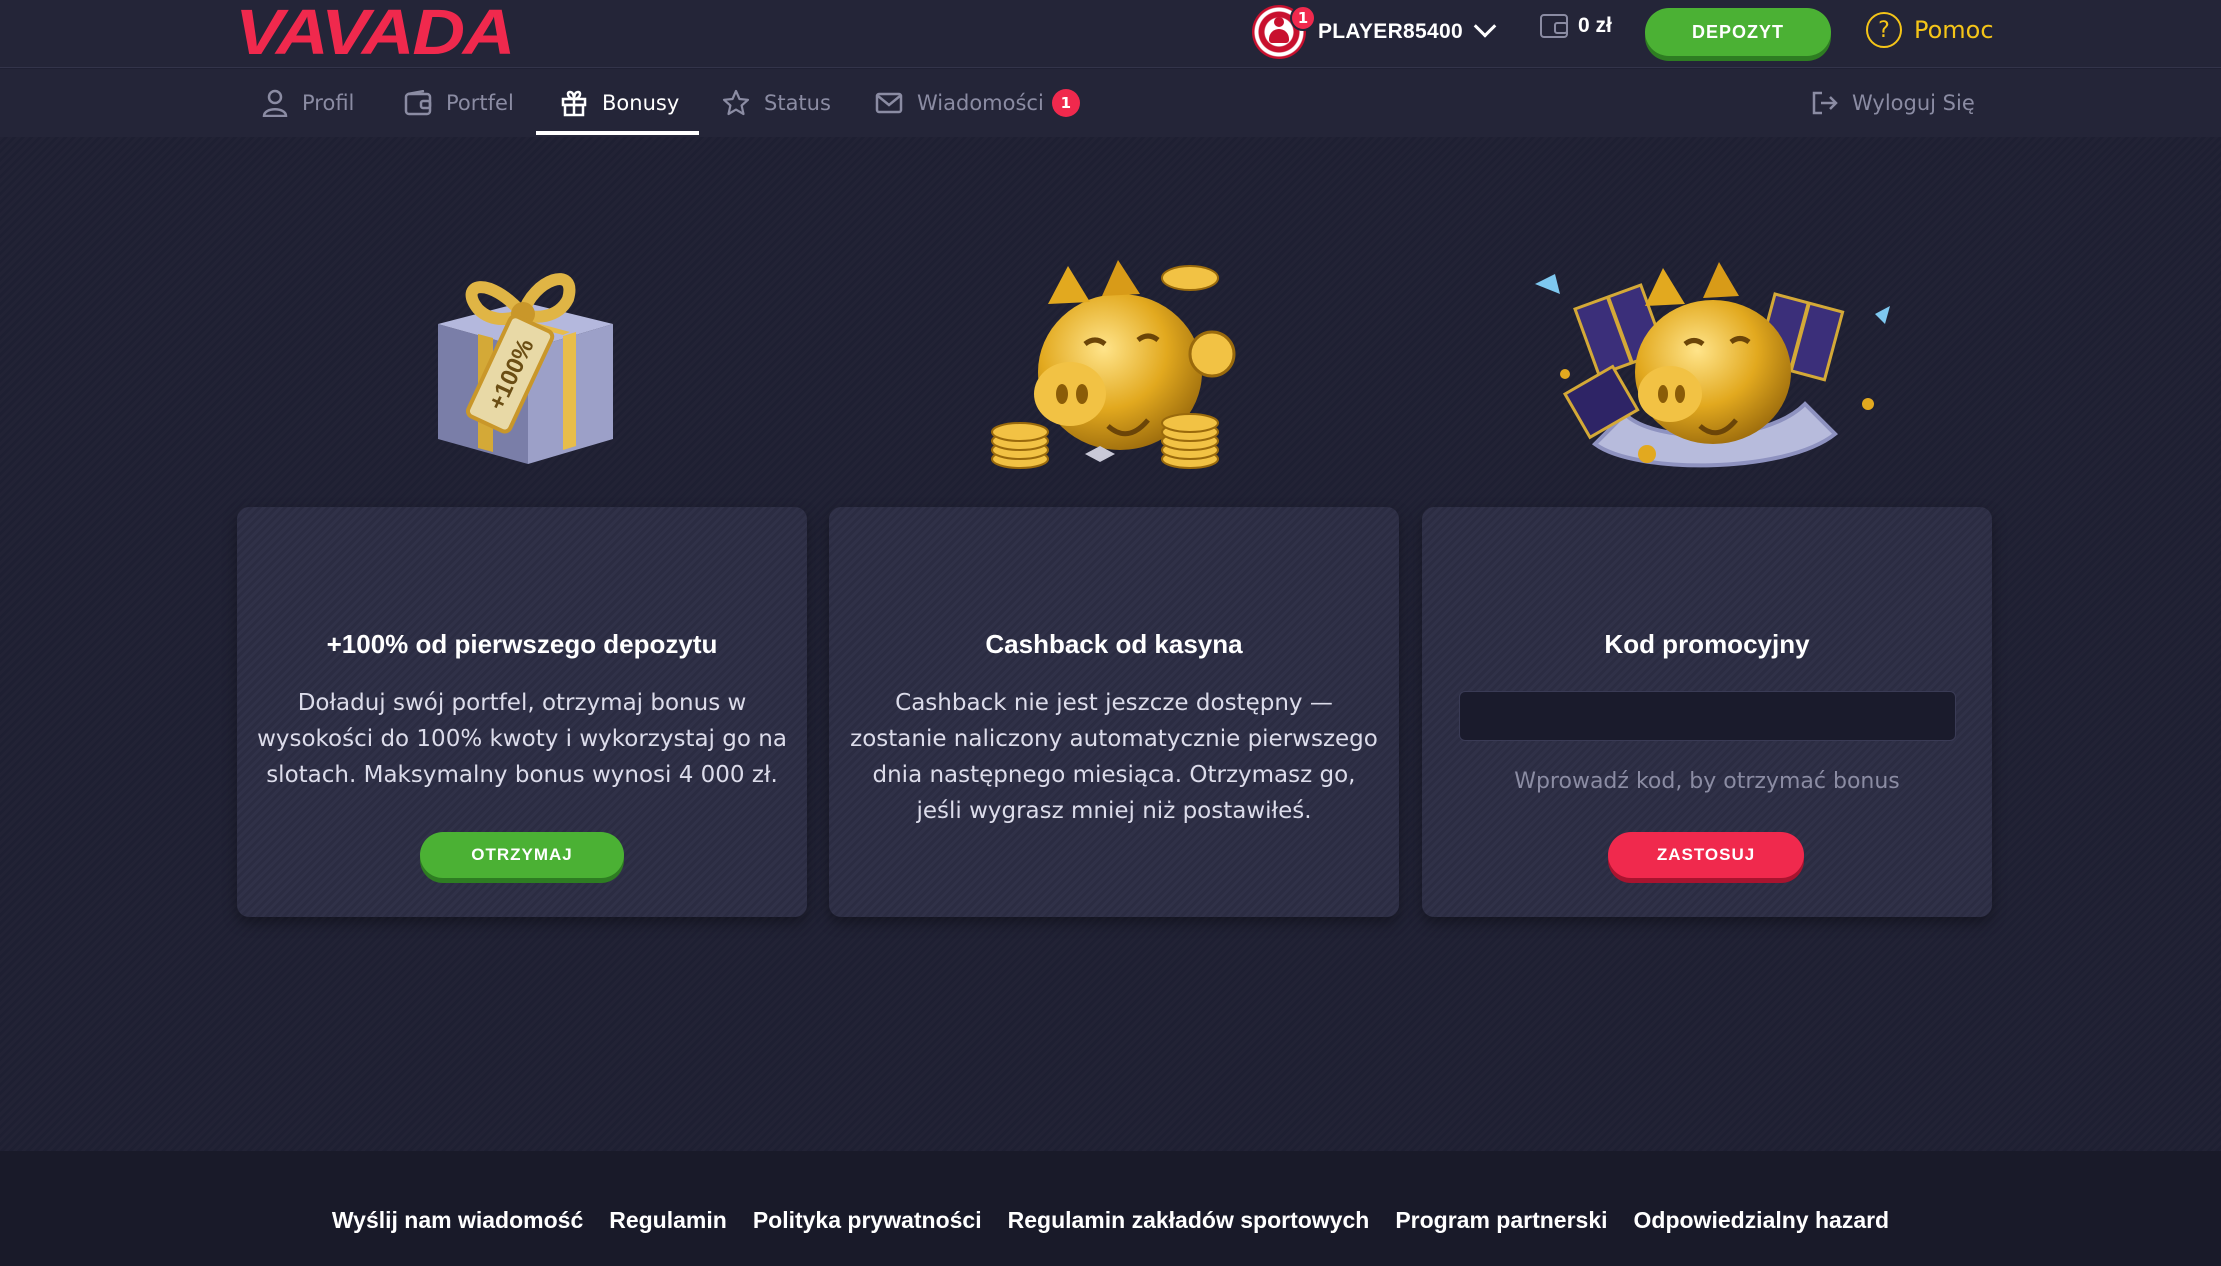 The width and height of the screenshot is (2221, 1266). What do you see at coordinates (275, 103) in the screenshot?
I see `user-icon` at bounding box center [275, 103].